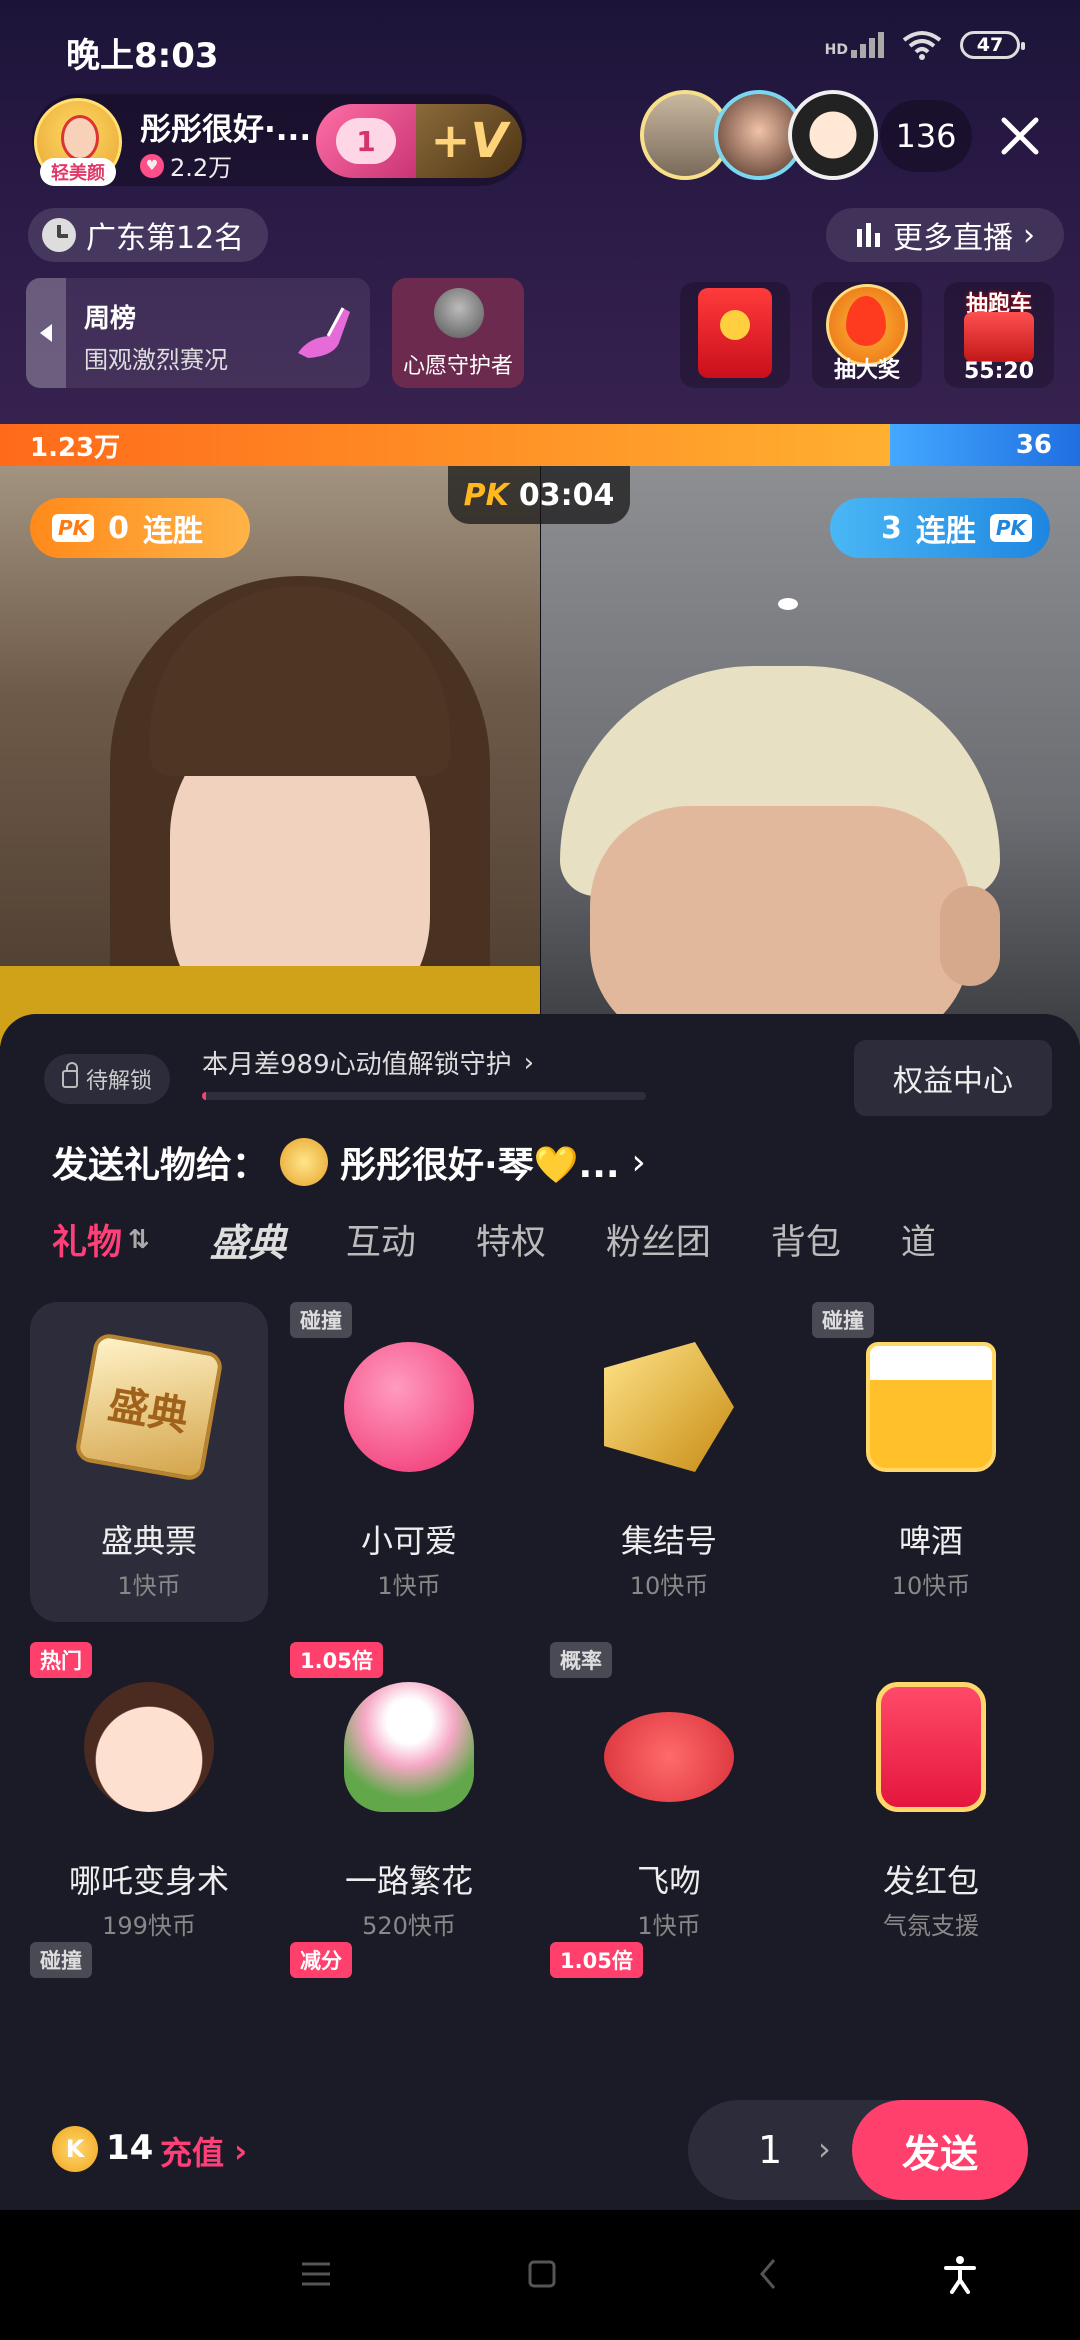 This screenshot has width=1080, height=2340. I want to click on gift-name: 发红包, so click(930, 1881).